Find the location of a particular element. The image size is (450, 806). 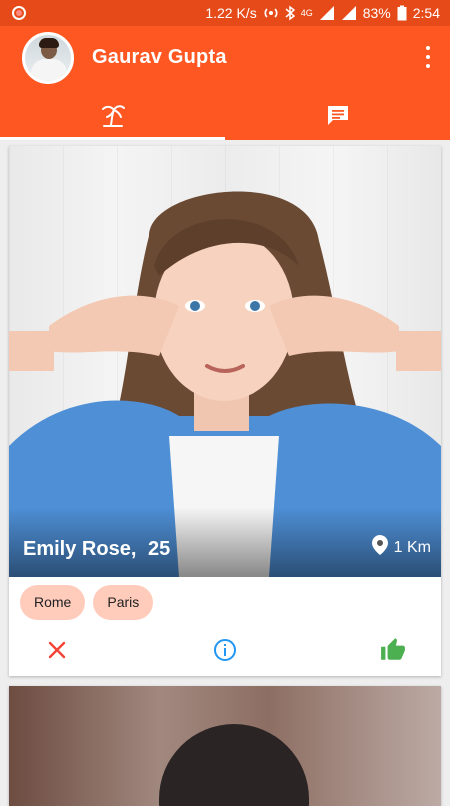

status-bar: 1.22 K/s 4G 83% 2:54 is located at coordinates (225, 13).